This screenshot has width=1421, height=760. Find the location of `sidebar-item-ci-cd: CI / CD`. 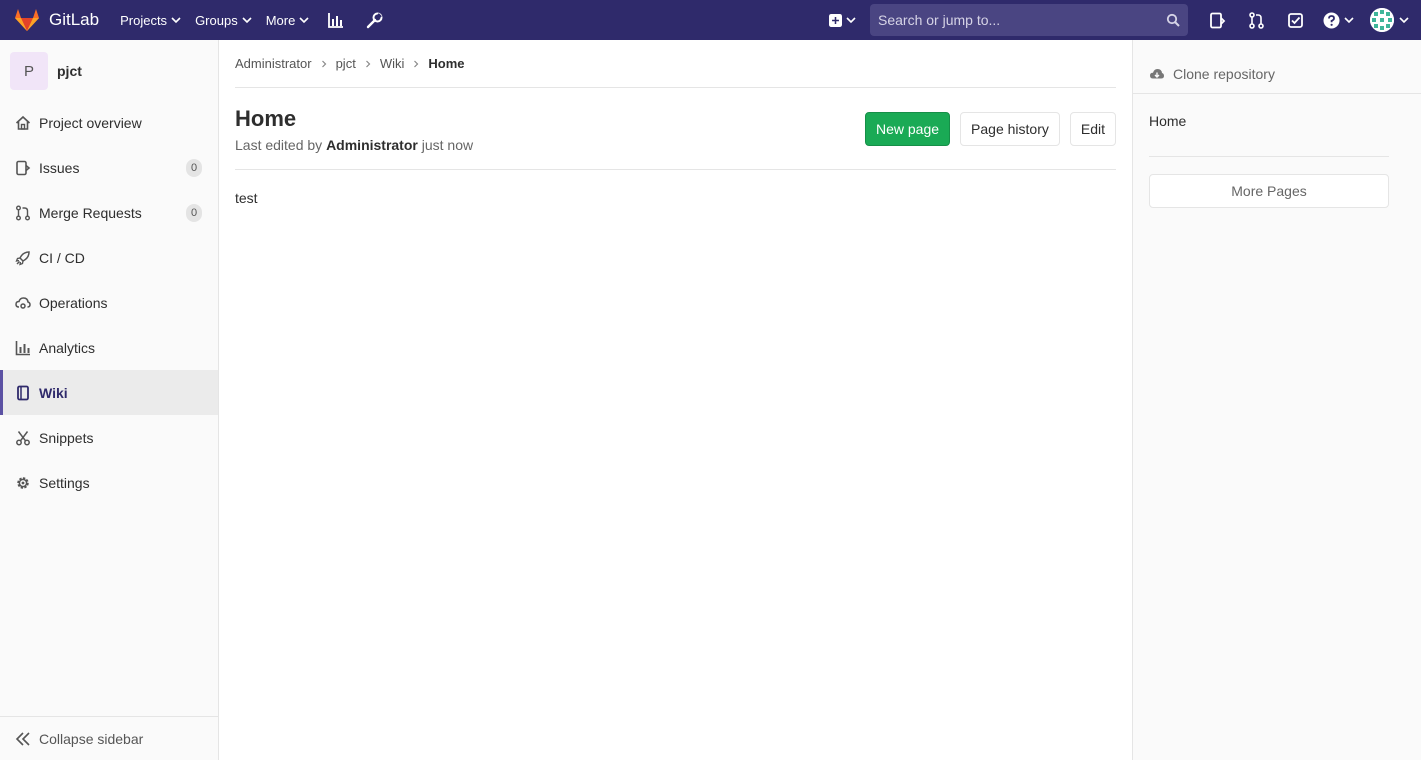

sidebar-item-ci-cd: CI / CD is located at coordinates (109, 257).